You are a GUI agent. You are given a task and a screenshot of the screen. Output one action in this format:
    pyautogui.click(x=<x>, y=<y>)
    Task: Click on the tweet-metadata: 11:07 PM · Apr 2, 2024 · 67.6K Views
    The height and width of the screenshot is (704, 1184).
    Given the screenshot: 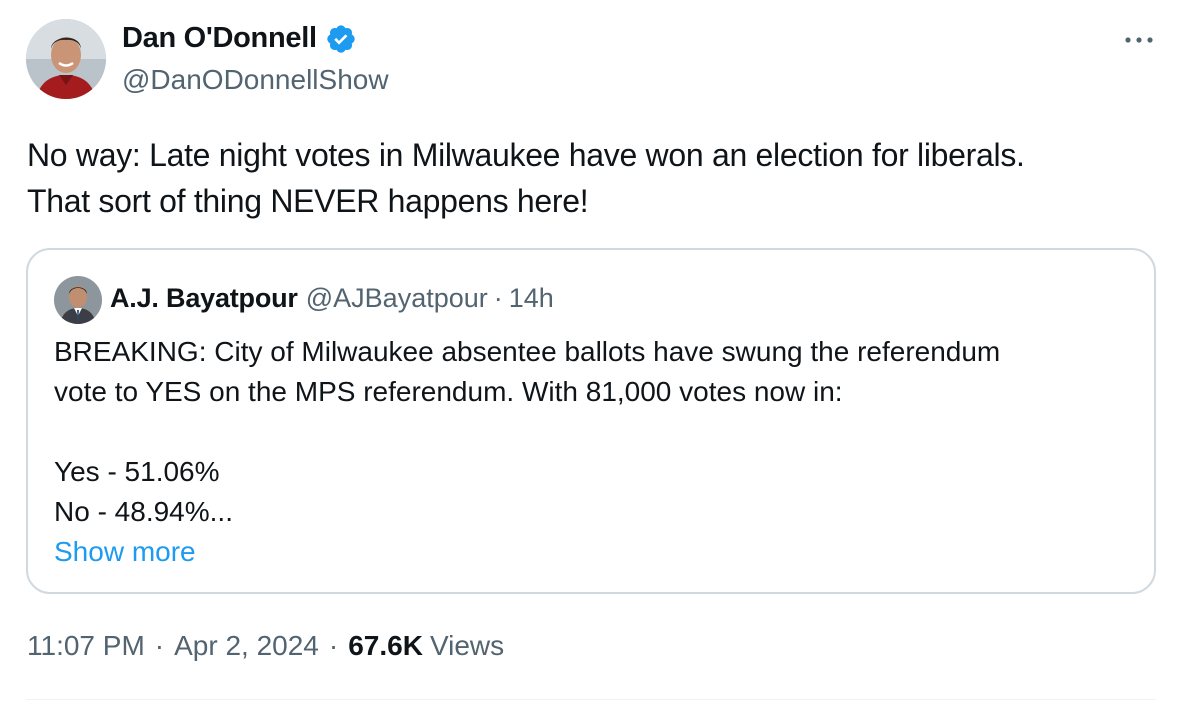 What is the action you would take?
    pyautogui.click(x=265, y=646)
    